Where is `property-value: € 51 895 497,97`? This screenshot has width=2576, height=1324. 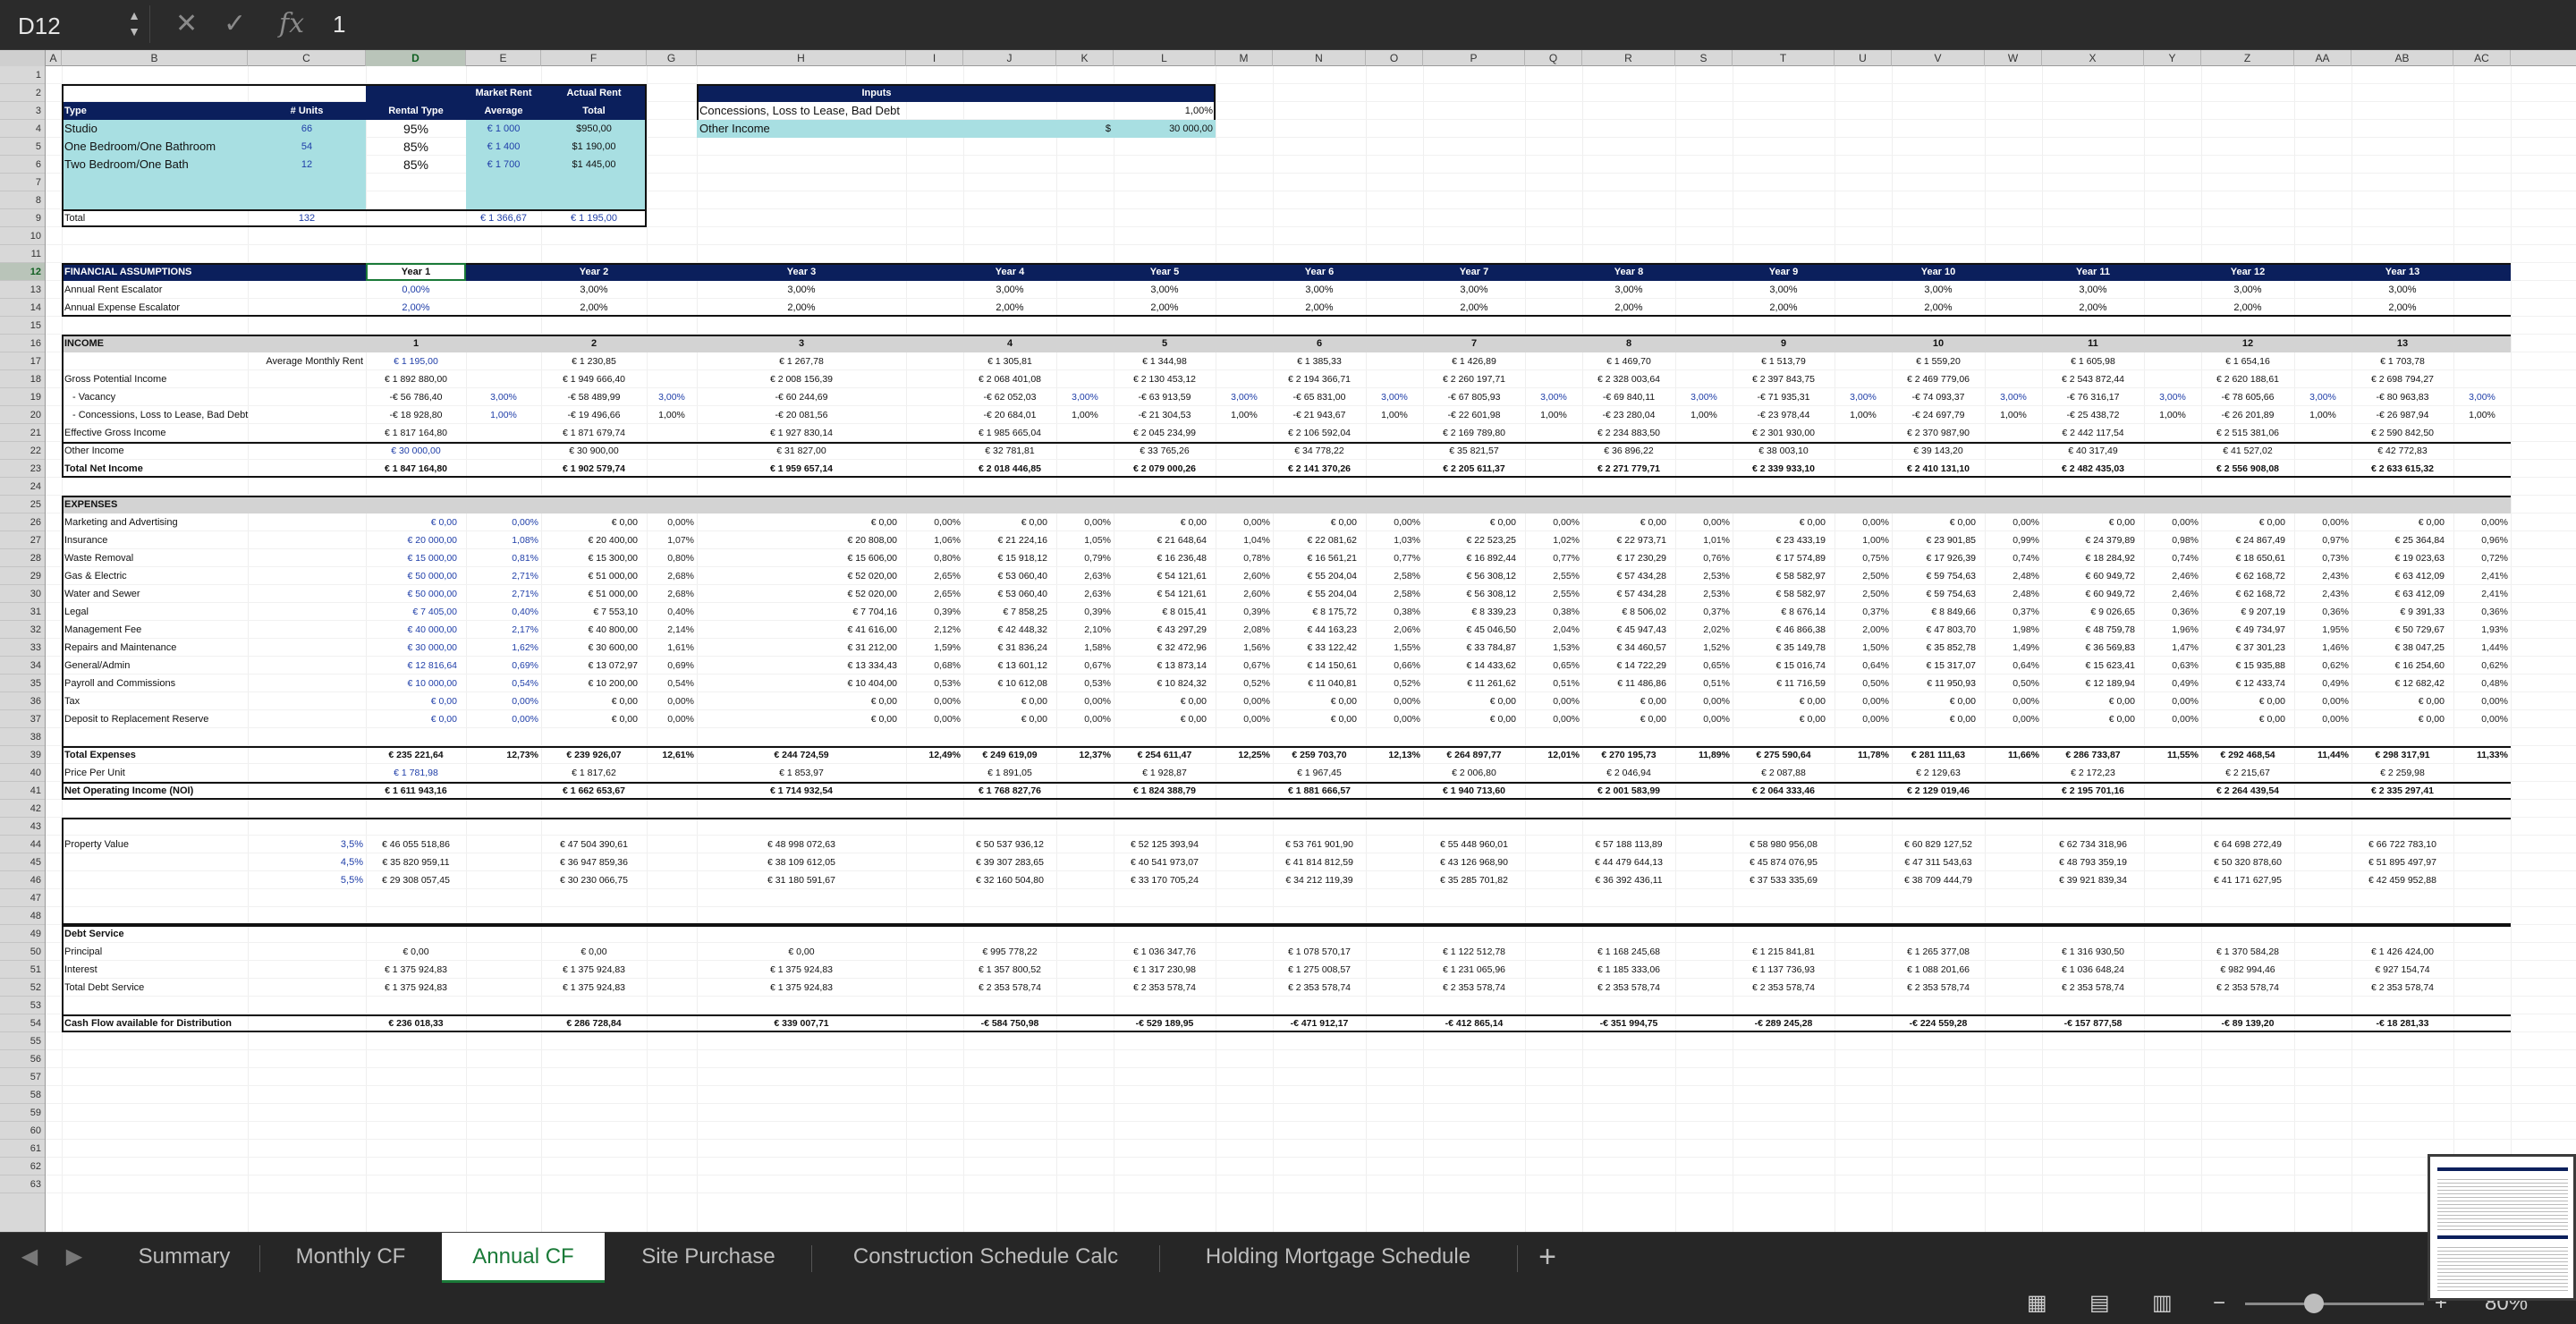
property-value: € 51 895 497,97 is located at coordinates (2402, 862).